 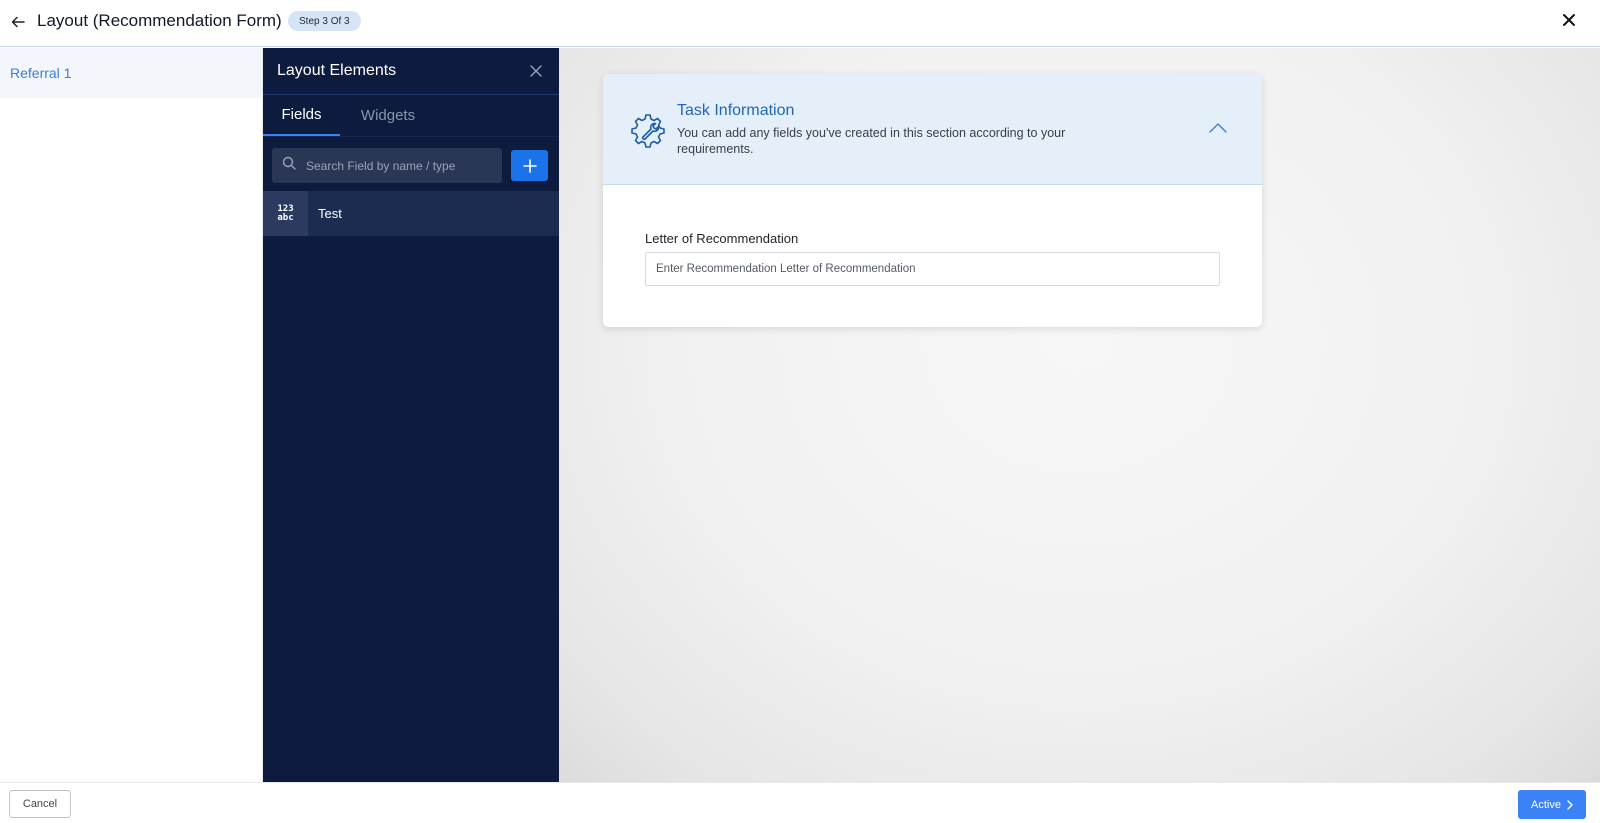 I want to click on panel-tabs: Fields Widgets, so click(x=411, y=116).